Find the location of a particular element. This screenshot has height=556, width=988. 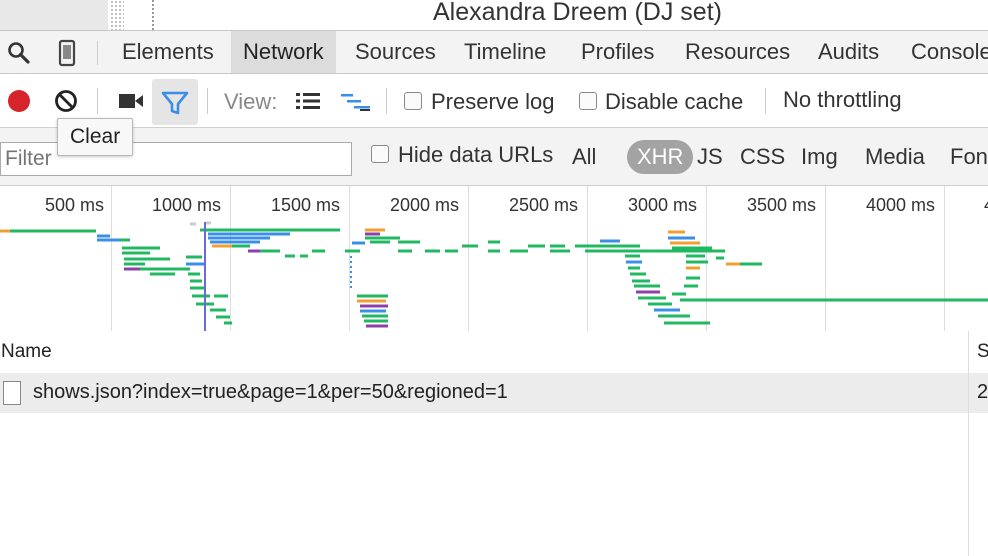

file-icon is located at coordinates (12, 393).